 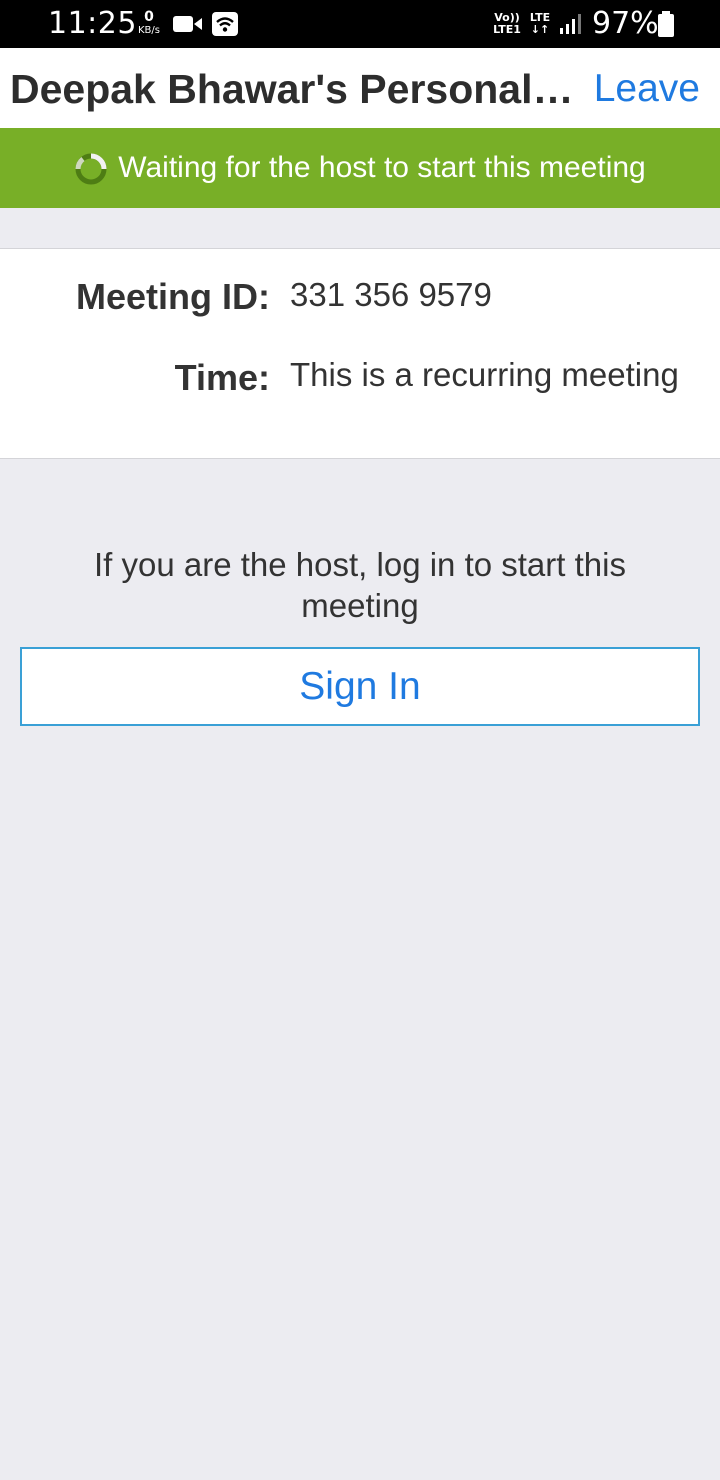 I want to click on network-speed: 0 KB/s, so click(x=149, y=23).